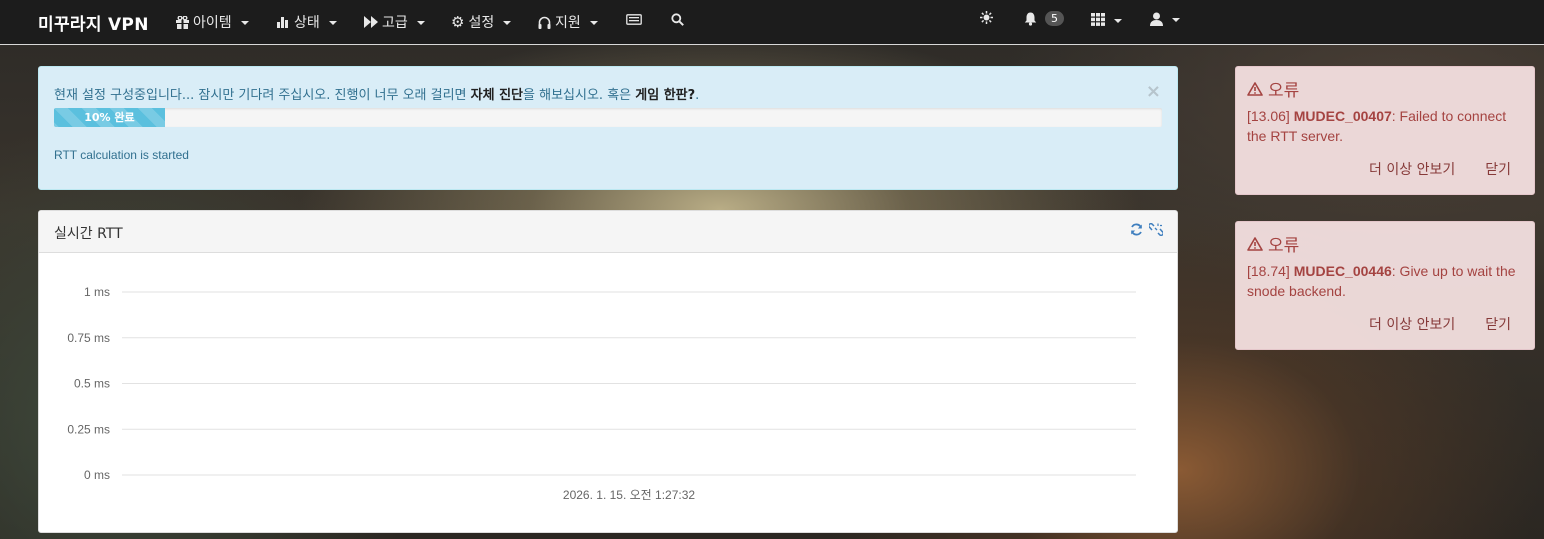 This screenshot has height=539, width=1544. I want to click on search-button, so click(677, 19).